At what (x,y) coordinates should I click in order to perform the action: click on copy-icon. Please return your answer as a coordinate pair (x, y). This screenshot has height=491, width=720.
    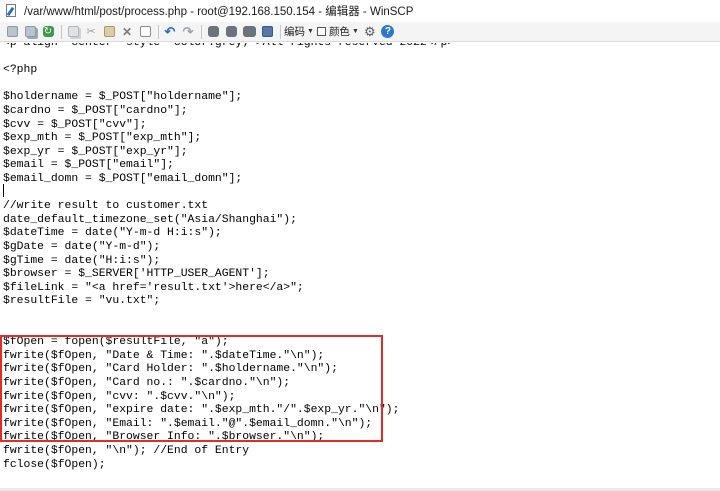
    Looking at the image, I should click on (73, 32).